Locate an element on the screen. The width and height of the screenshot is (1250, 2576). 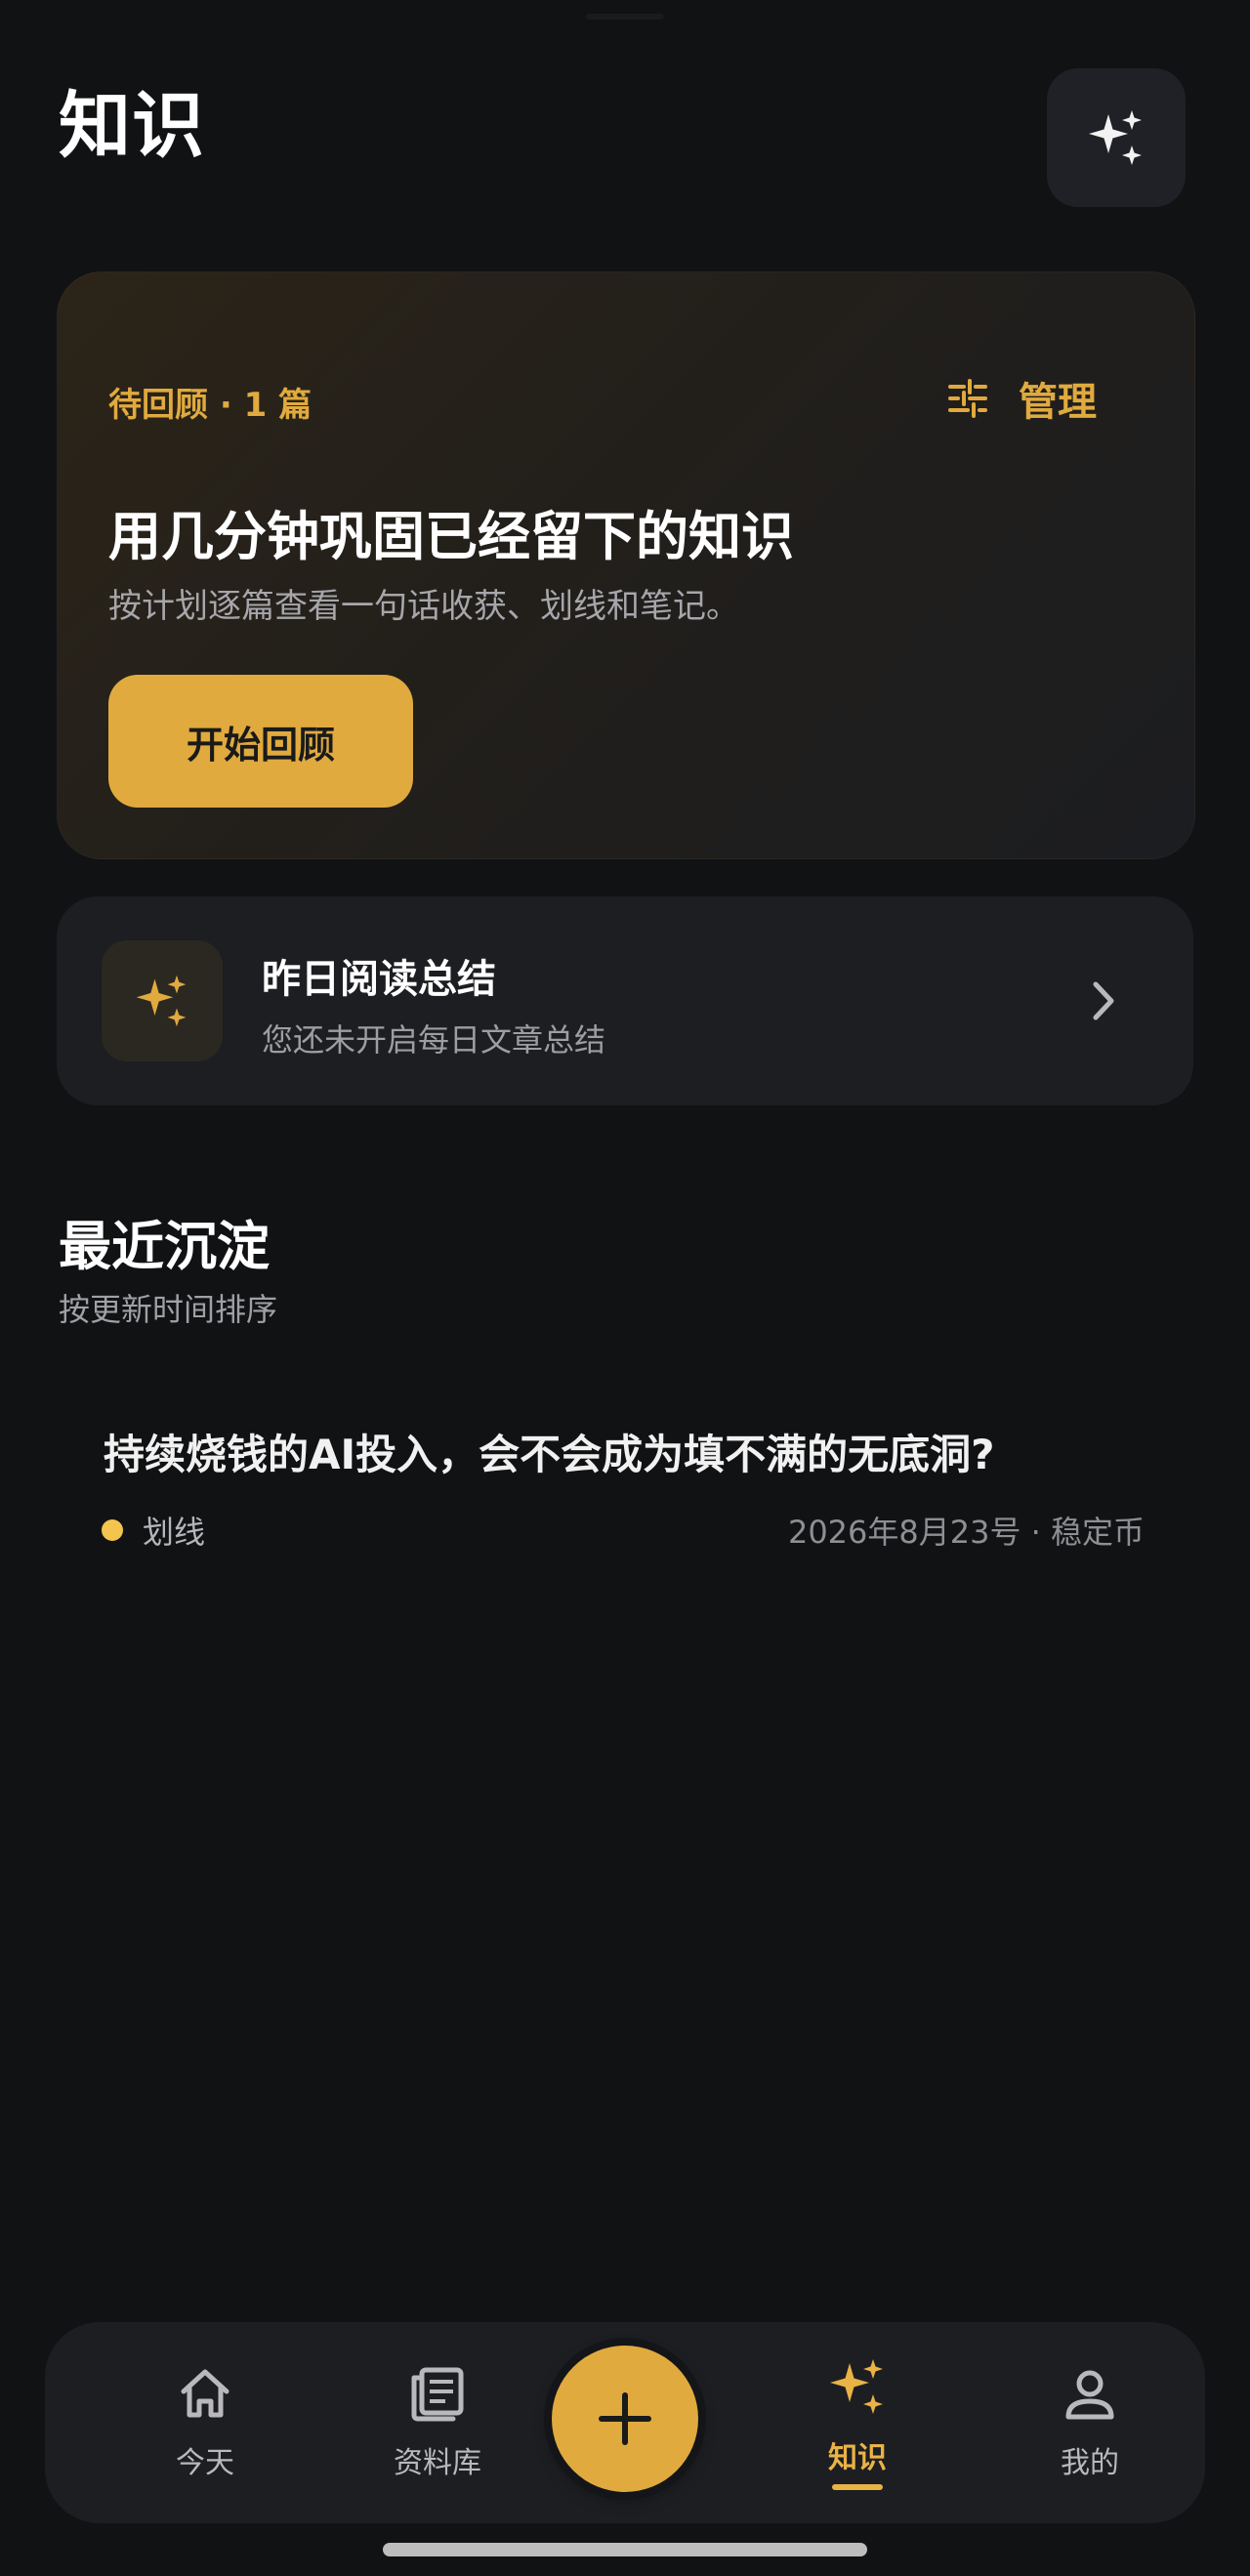
article-tag-label: 划线 is located at coordinates (175, 1532).